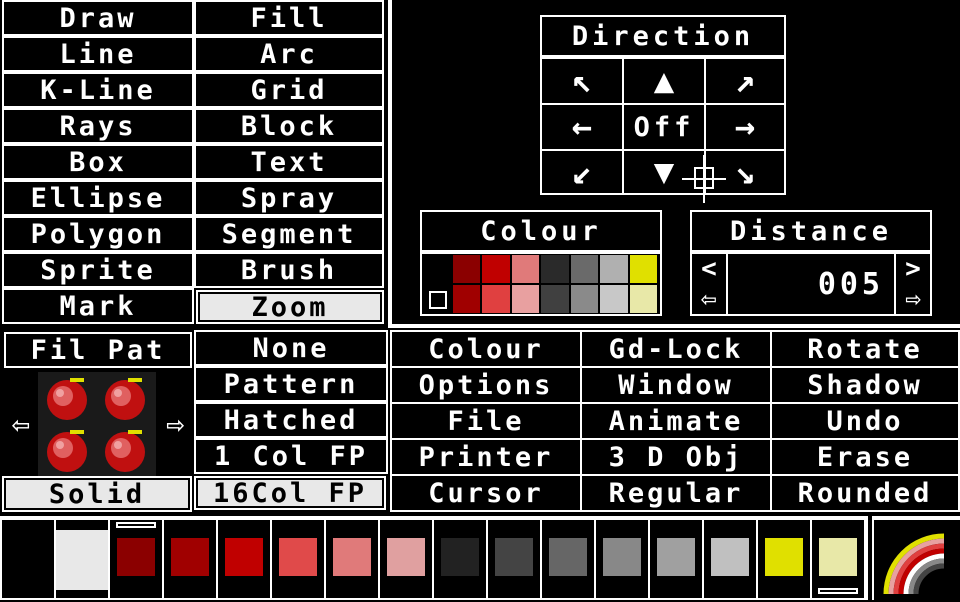 The height and width of the screenshot is (602, 960). Describe the element at coordinates (486, 493) in the screenshot. I see `menu-cursor-button: Cursor` at that location.